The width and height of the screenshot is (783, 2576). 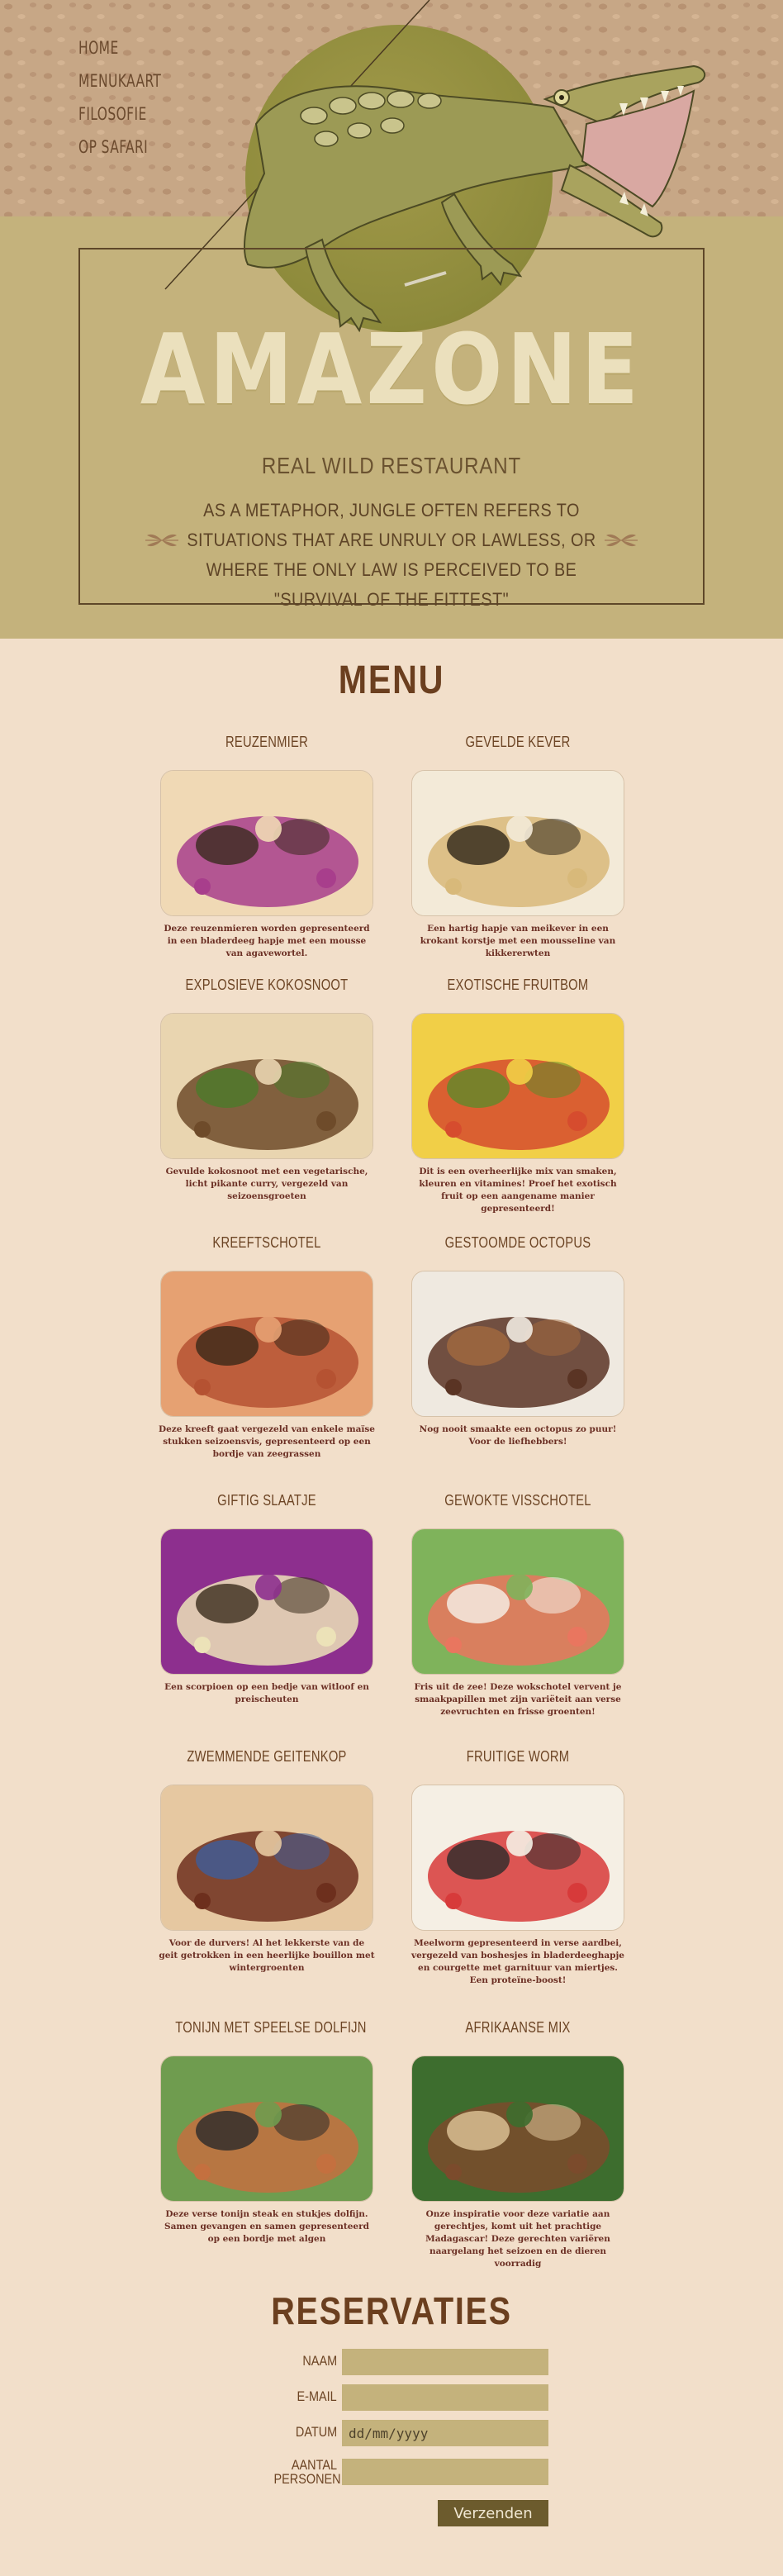 I want to click on date-label: DATUM, so click(x=316, y=2432).